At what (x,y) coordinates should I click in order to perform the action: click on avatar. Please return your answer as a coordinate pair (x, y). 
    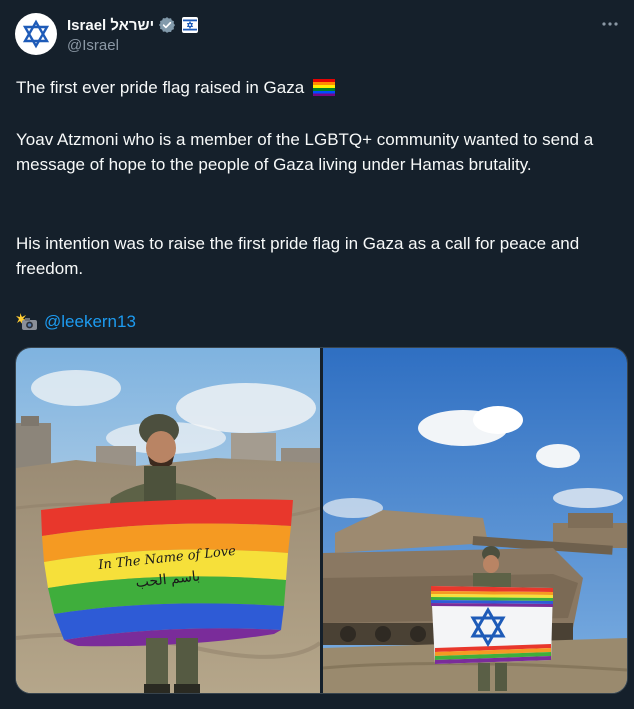
    Looking at the image, I should click on (36, 34).